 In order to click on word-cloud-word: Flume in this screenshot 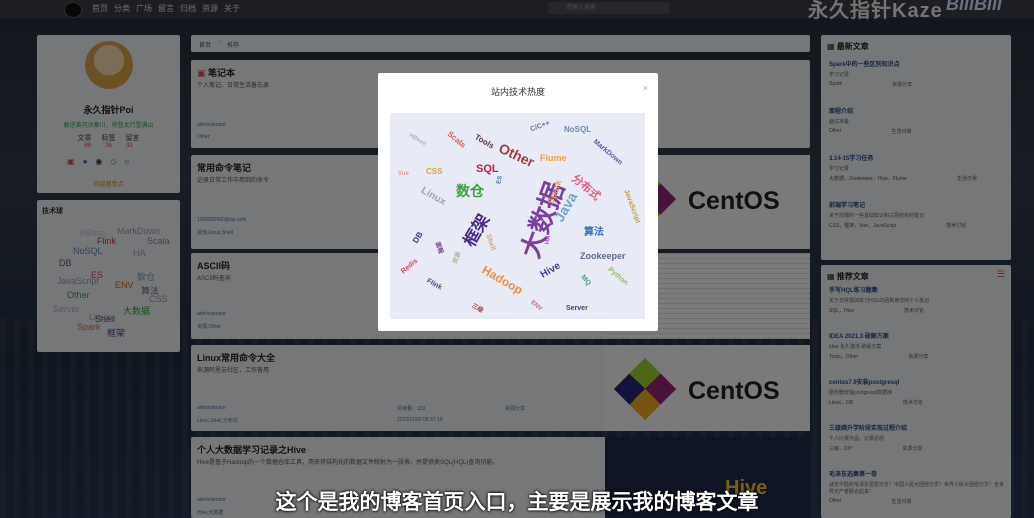, I will do `click(553, 158)`.